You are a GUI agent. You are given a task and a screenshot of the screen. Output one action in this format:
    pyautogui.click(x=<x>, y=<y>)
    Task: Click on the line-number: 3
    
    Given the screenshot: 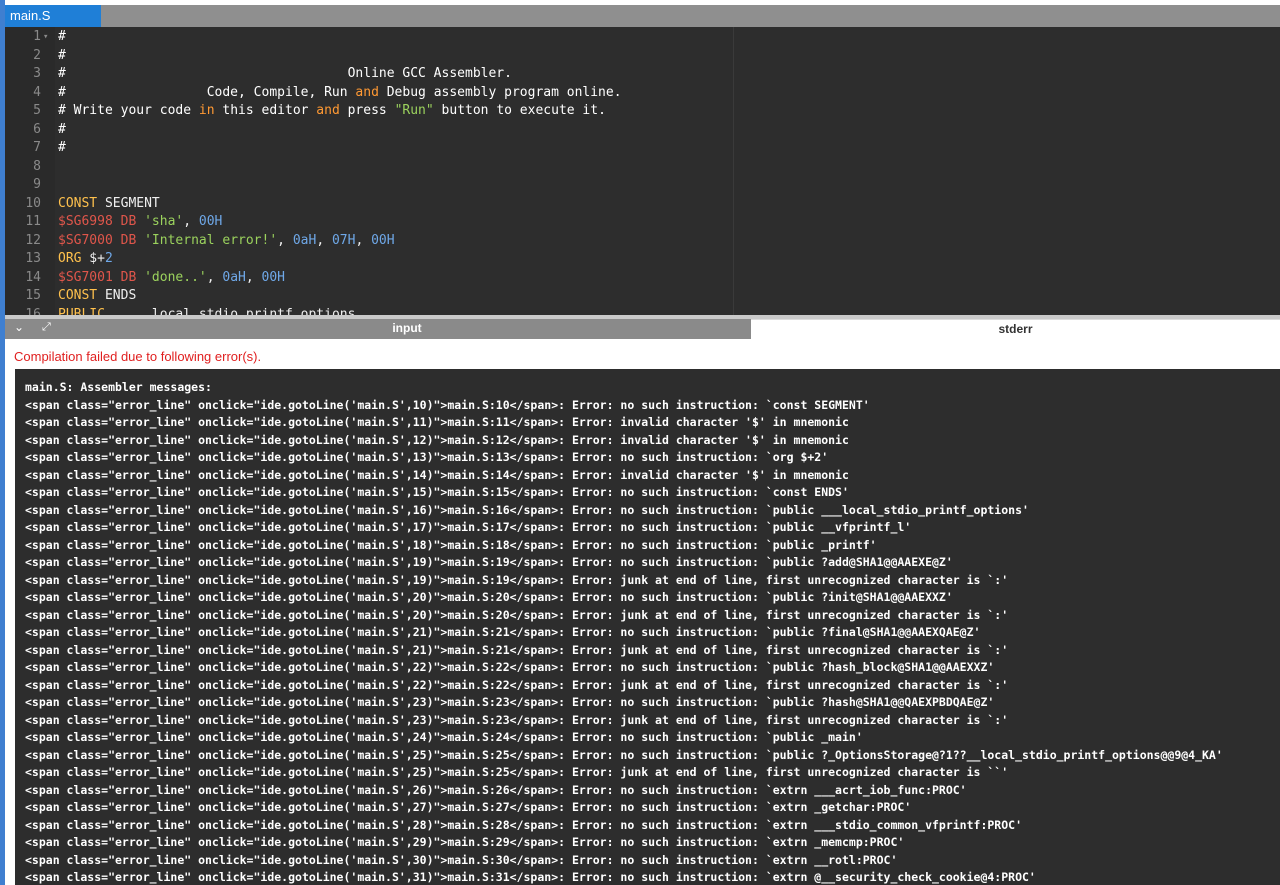 What is the action you would take?
    pyautogui.click(x=37, y=73)
    